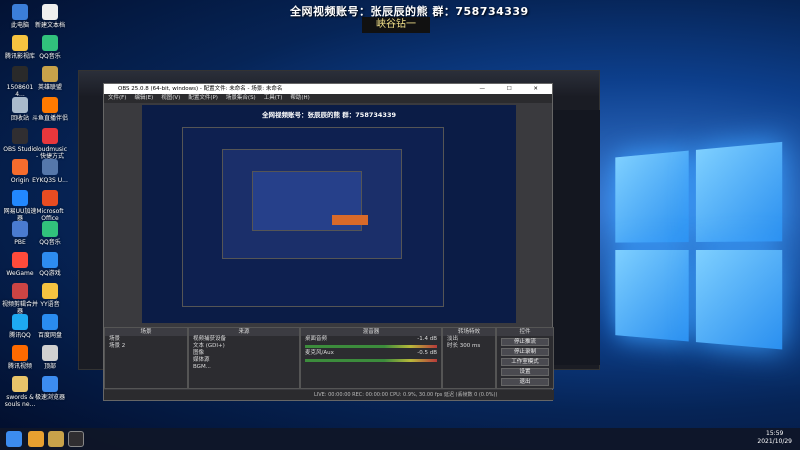  Describe the element at coordinates (146, 358) in the screenshot. I see `scenes-dock: 场景 场景 场景 2` at that location.